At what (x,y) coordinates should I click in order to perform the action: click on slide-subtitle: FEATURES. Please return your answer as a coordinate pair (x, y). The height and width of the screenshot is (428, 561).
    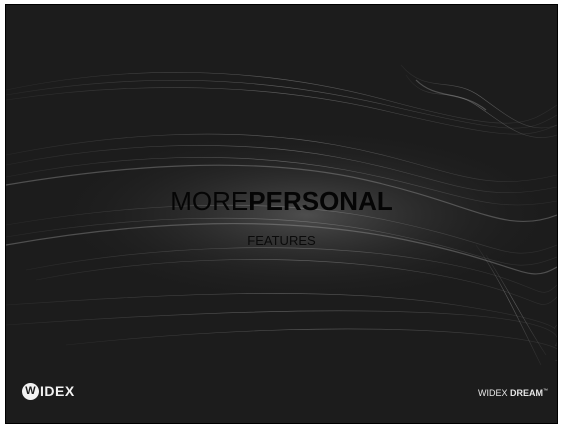
    Looking at the image, I should click on (281, 240).